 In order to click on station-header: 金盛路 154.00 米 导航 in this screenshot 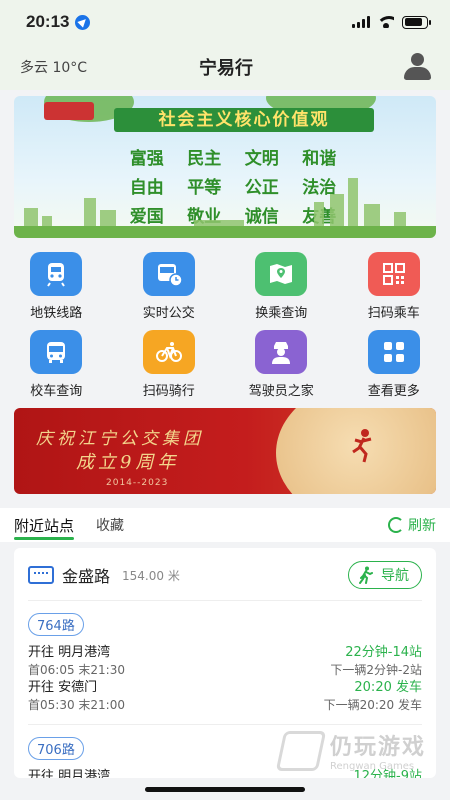, I will do `click(225, 575)`.